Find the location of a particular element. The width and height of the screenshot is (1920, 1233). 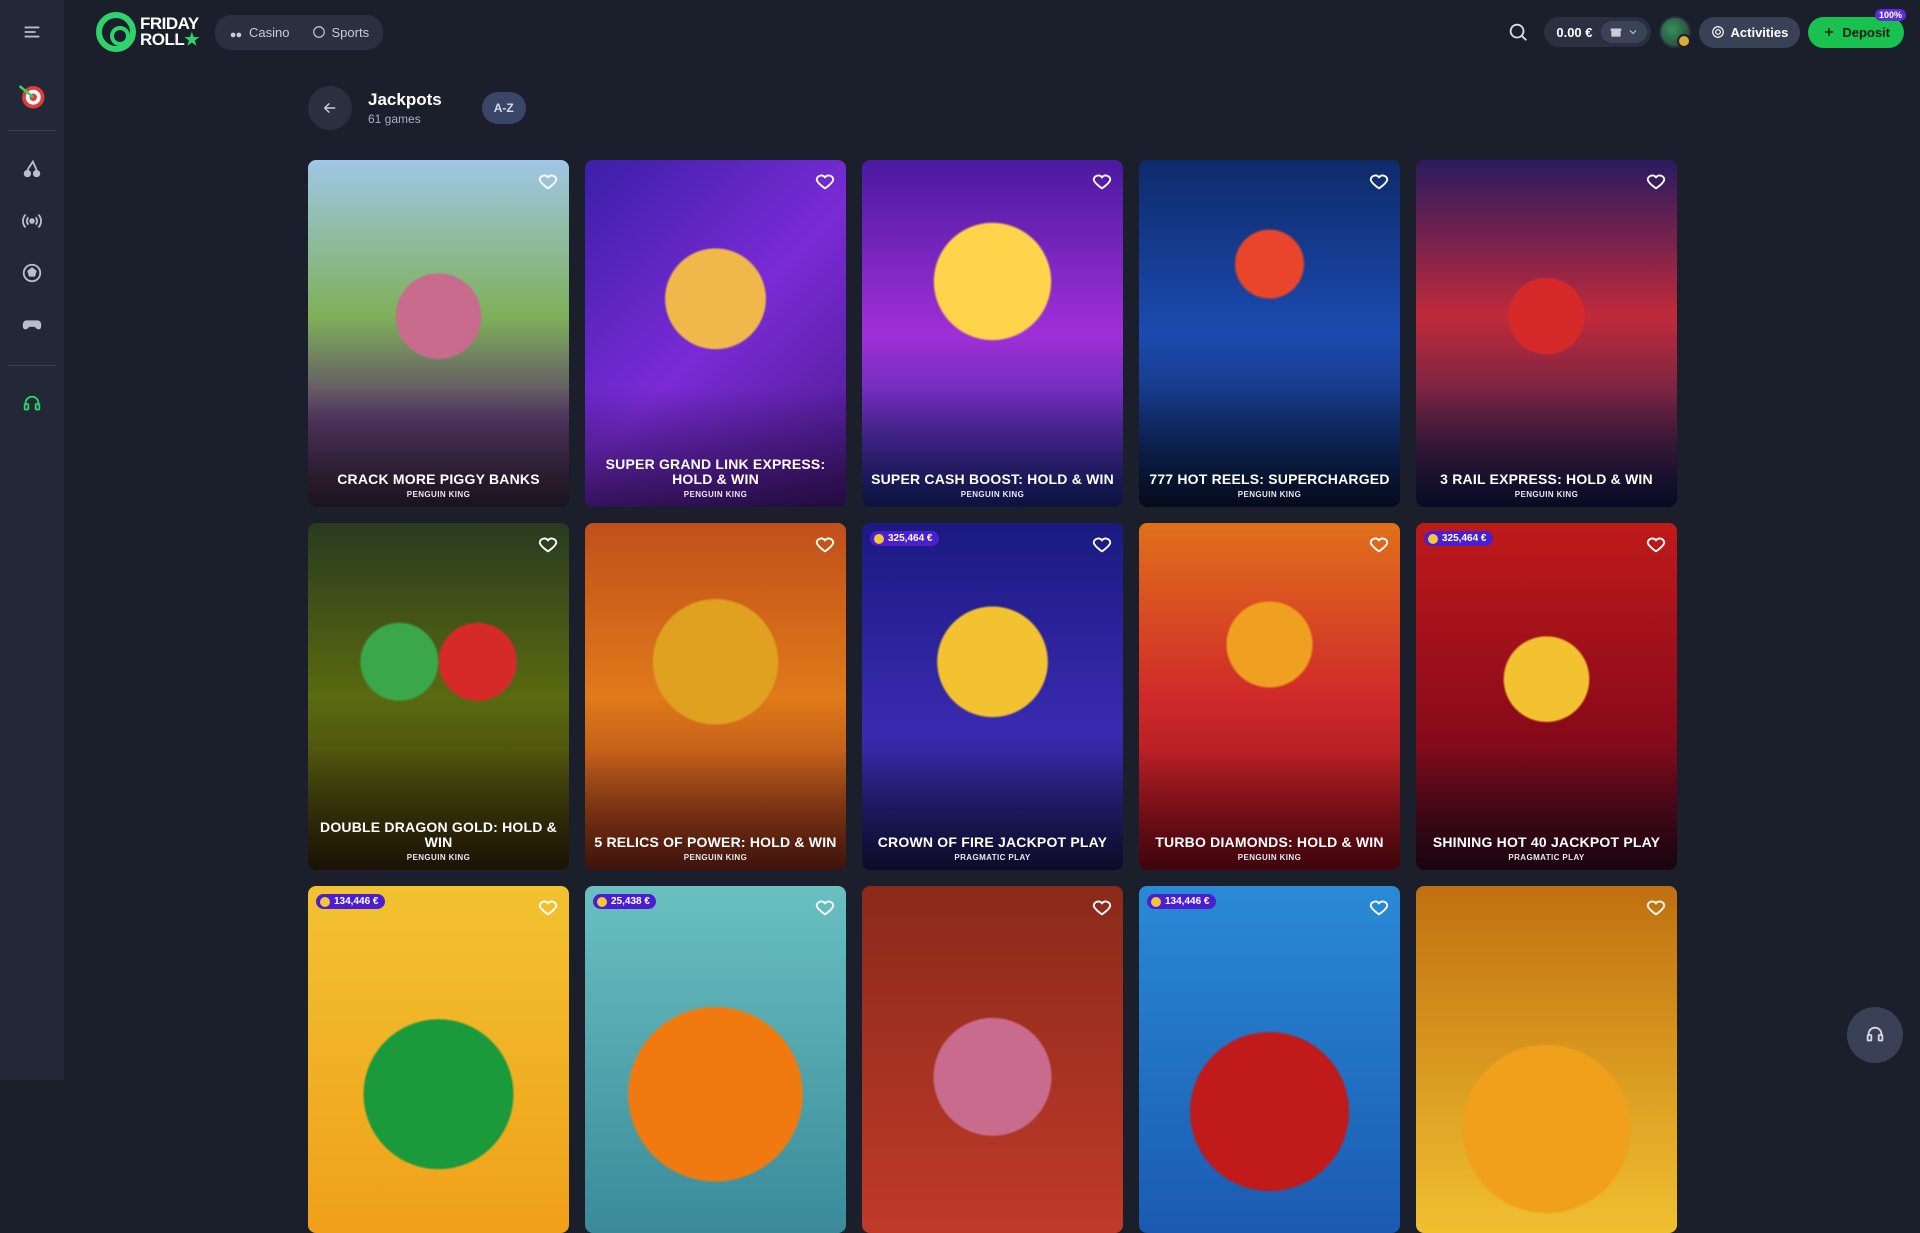

game-info: 3 RAIL EXPRESS: HOLD & WIN PENGUIN KING is located at coordinates (1546, 485).